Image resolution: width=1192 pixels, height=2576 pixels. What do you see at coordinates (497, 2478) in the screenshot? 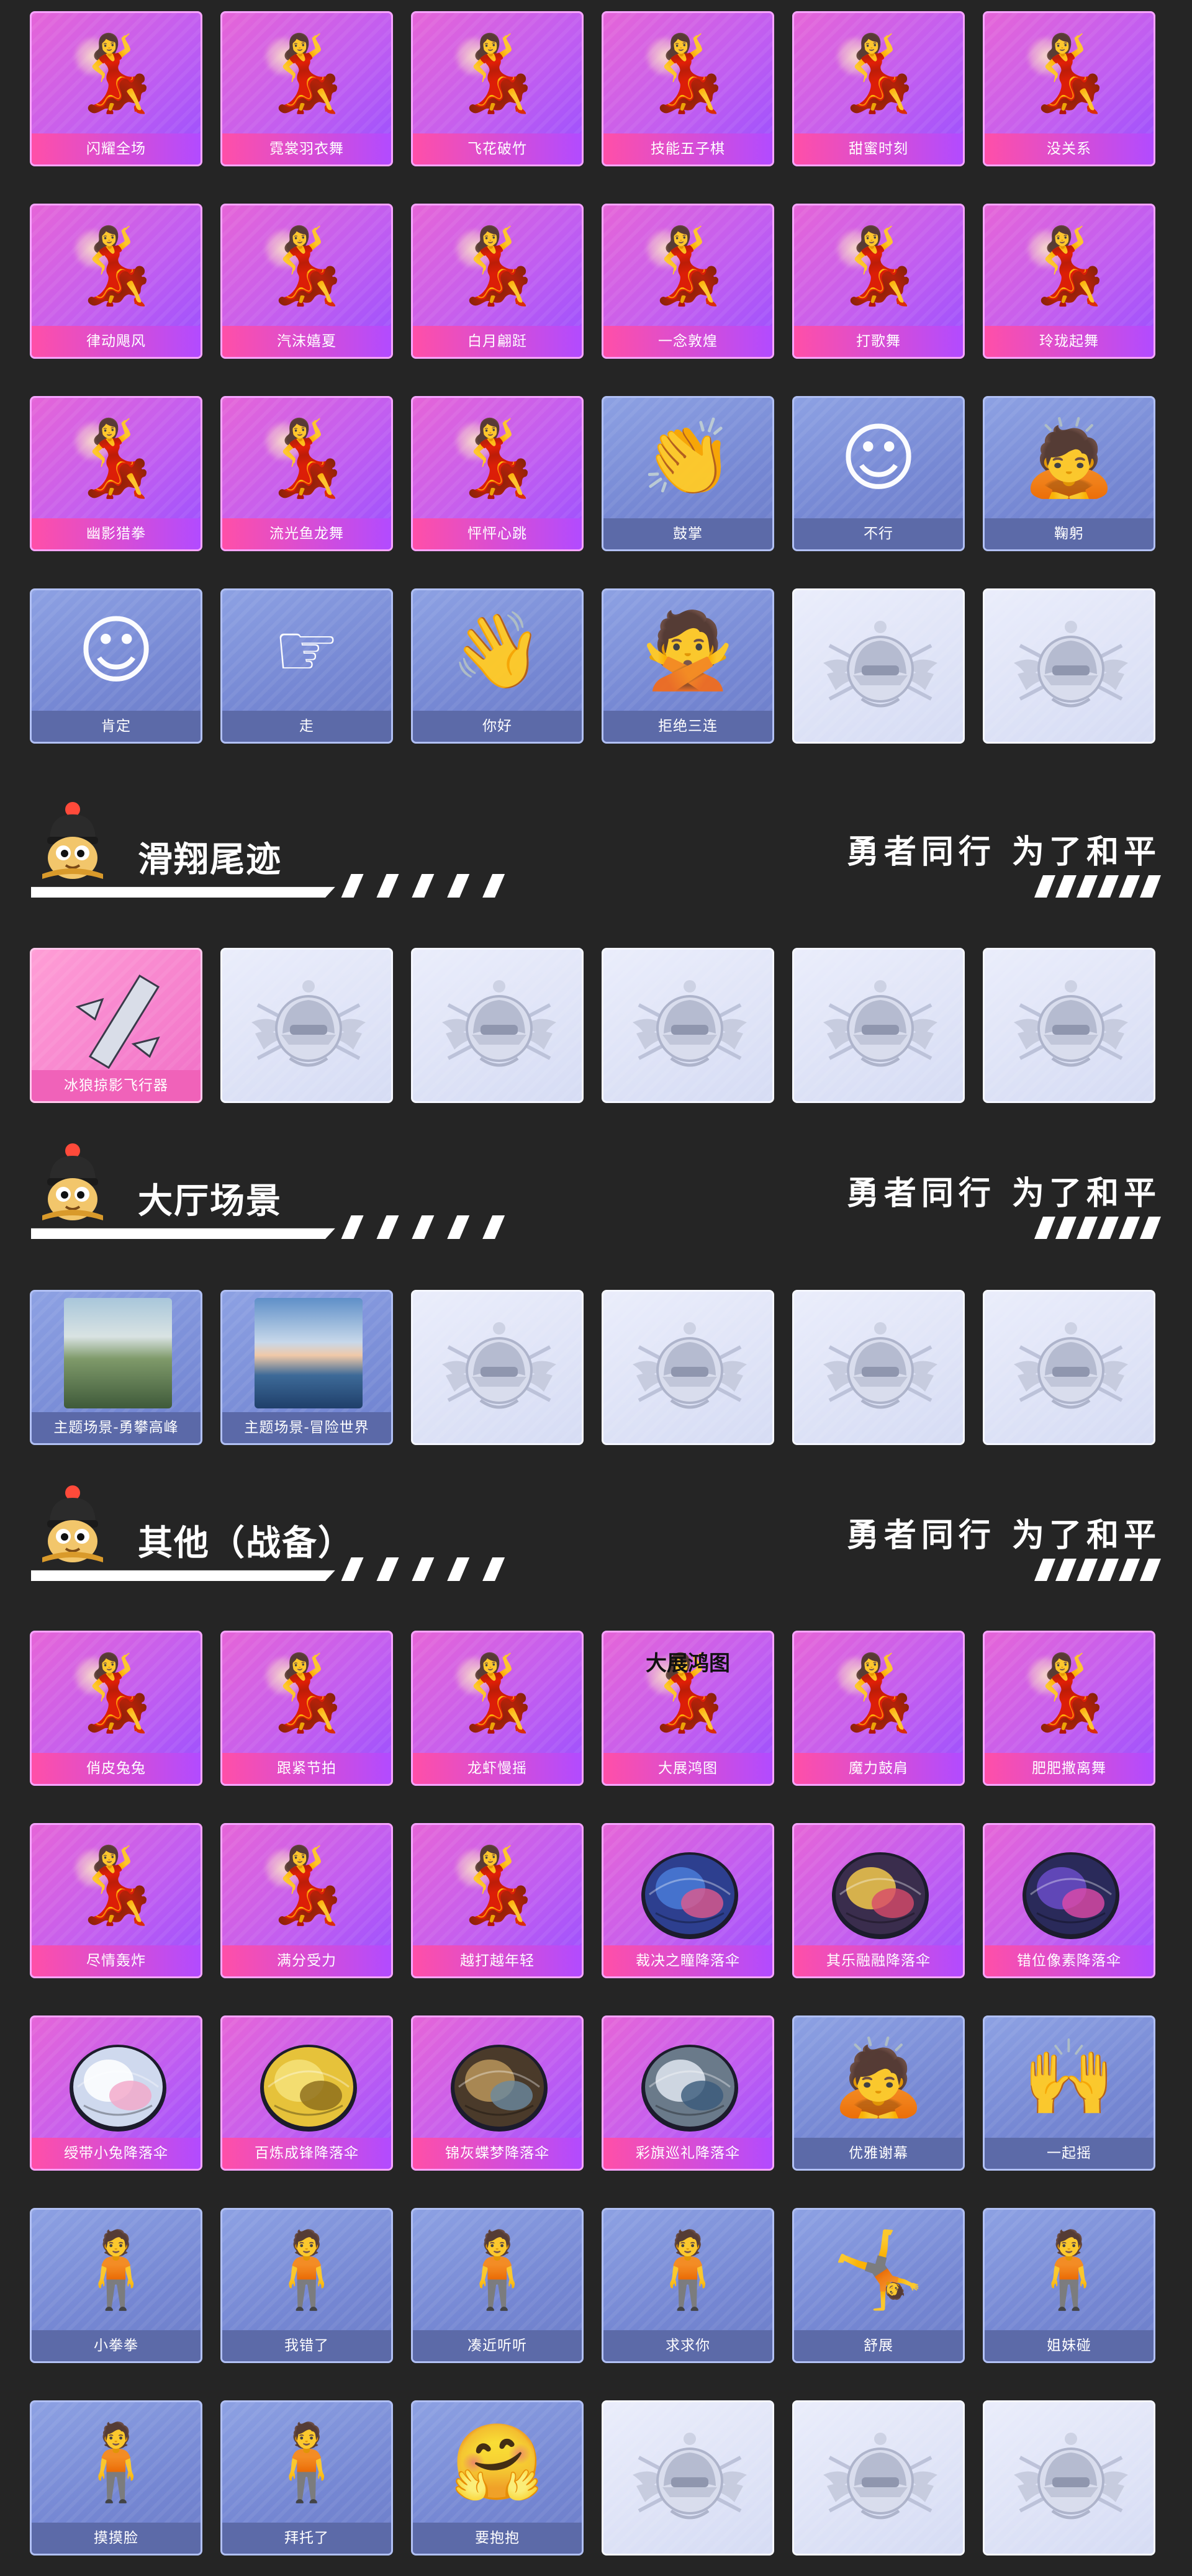
I see `reward-card: 🤗 要抱抱` at bounding box center [497, 2478].